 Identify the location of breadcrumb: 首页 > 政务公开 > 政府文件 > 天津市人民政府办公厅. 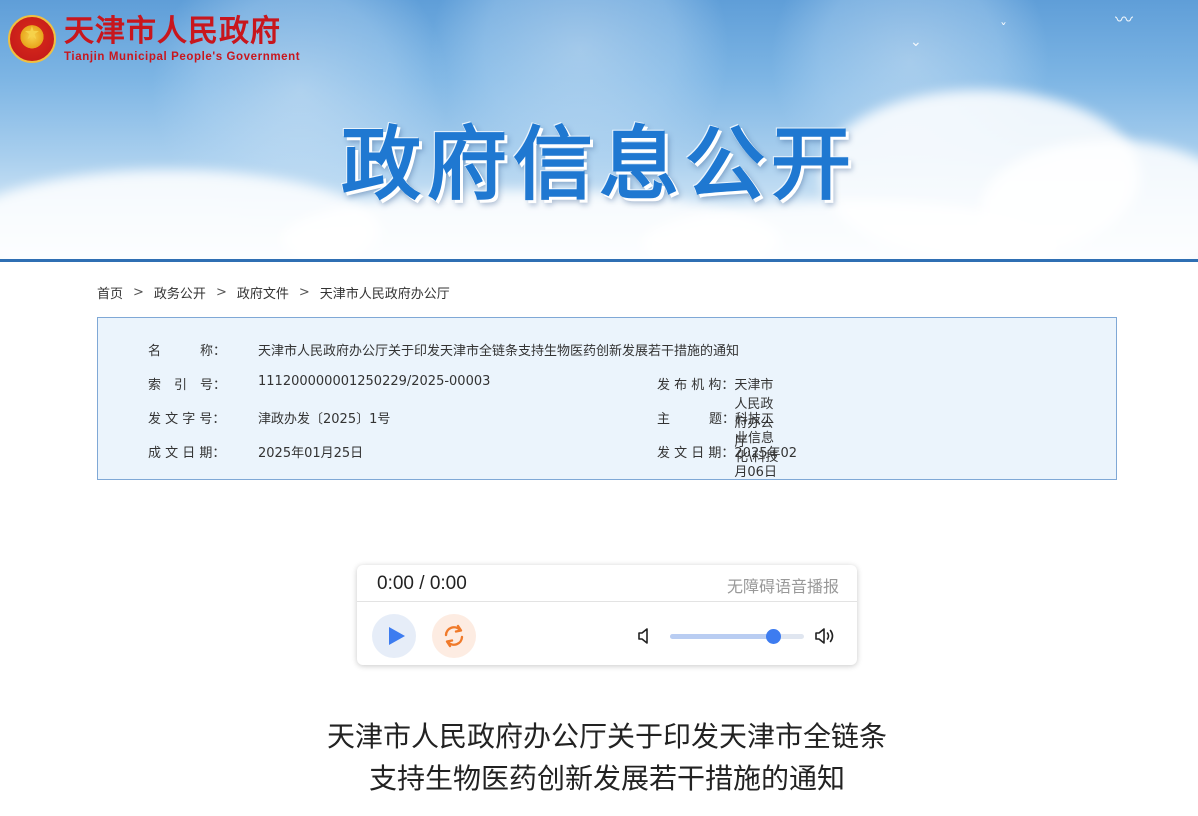
(273, 292).